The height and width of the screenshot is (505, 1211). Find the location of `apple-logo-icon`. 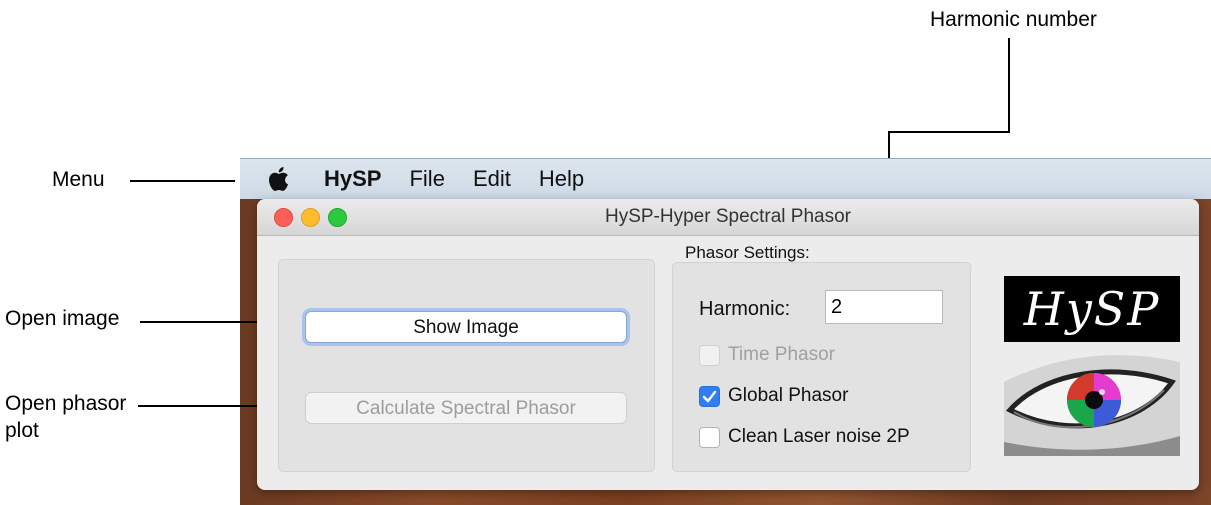

apple-logo-icon is located at coordinates (278, 179).